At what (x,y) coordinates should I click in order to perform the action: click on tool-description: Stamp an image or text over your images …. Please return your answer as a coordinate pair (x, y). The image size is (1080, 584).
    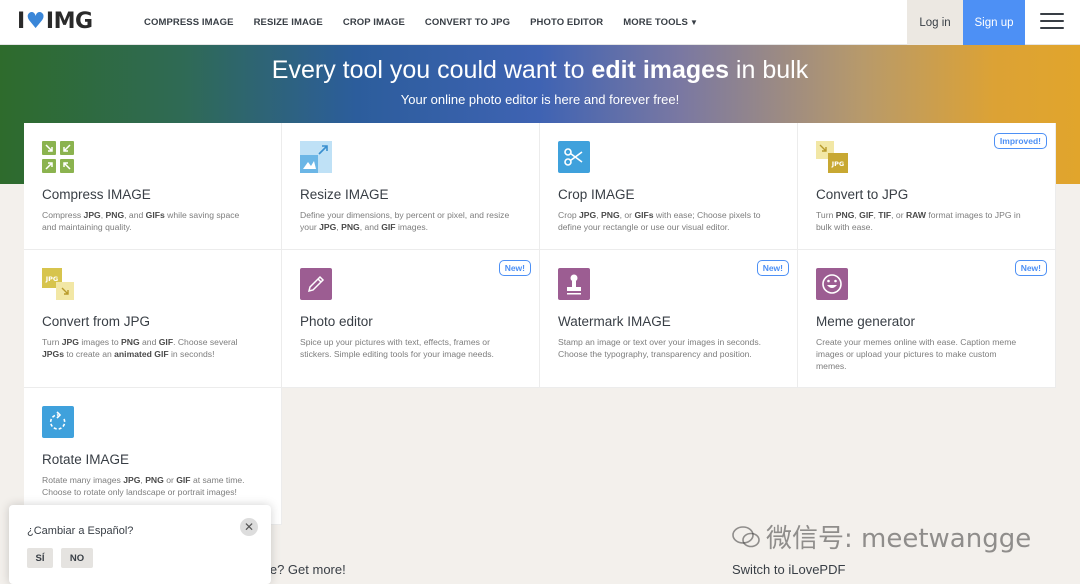
    Looking at the image, I should click on (660, 348).